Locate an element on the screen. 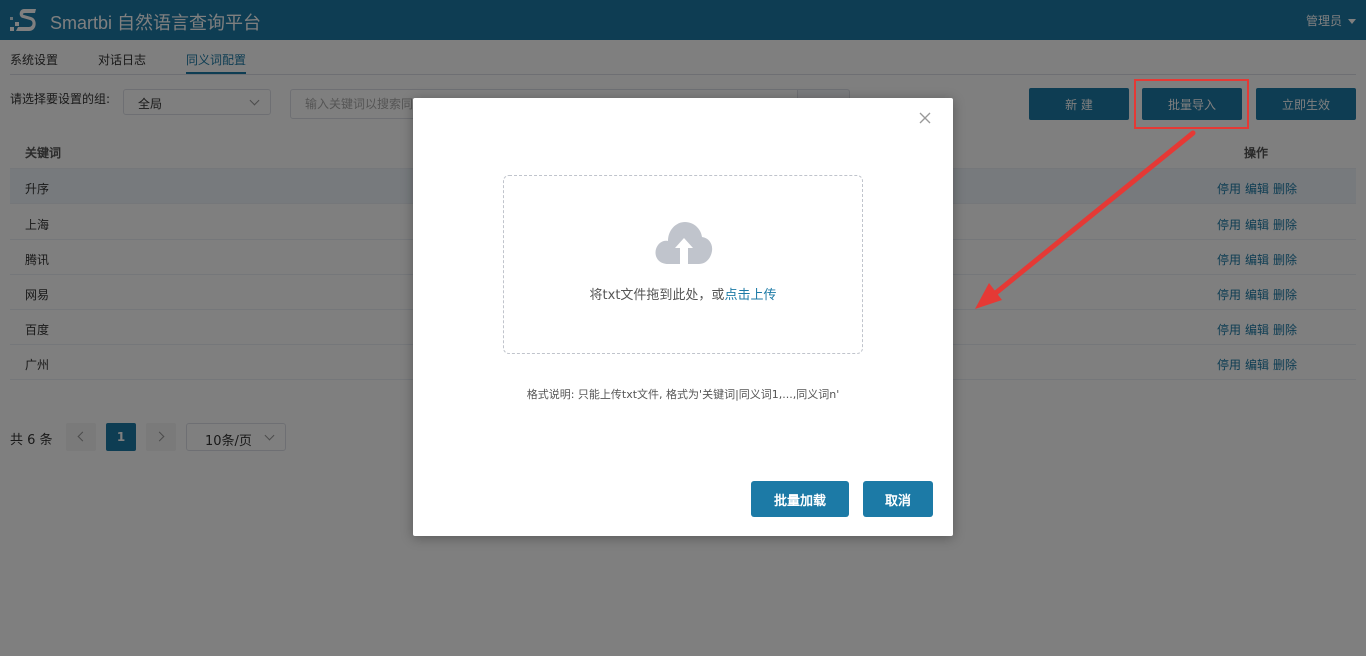  drop-text: 将txt文件拖到此处，或 is located at coordinates (657, 295).